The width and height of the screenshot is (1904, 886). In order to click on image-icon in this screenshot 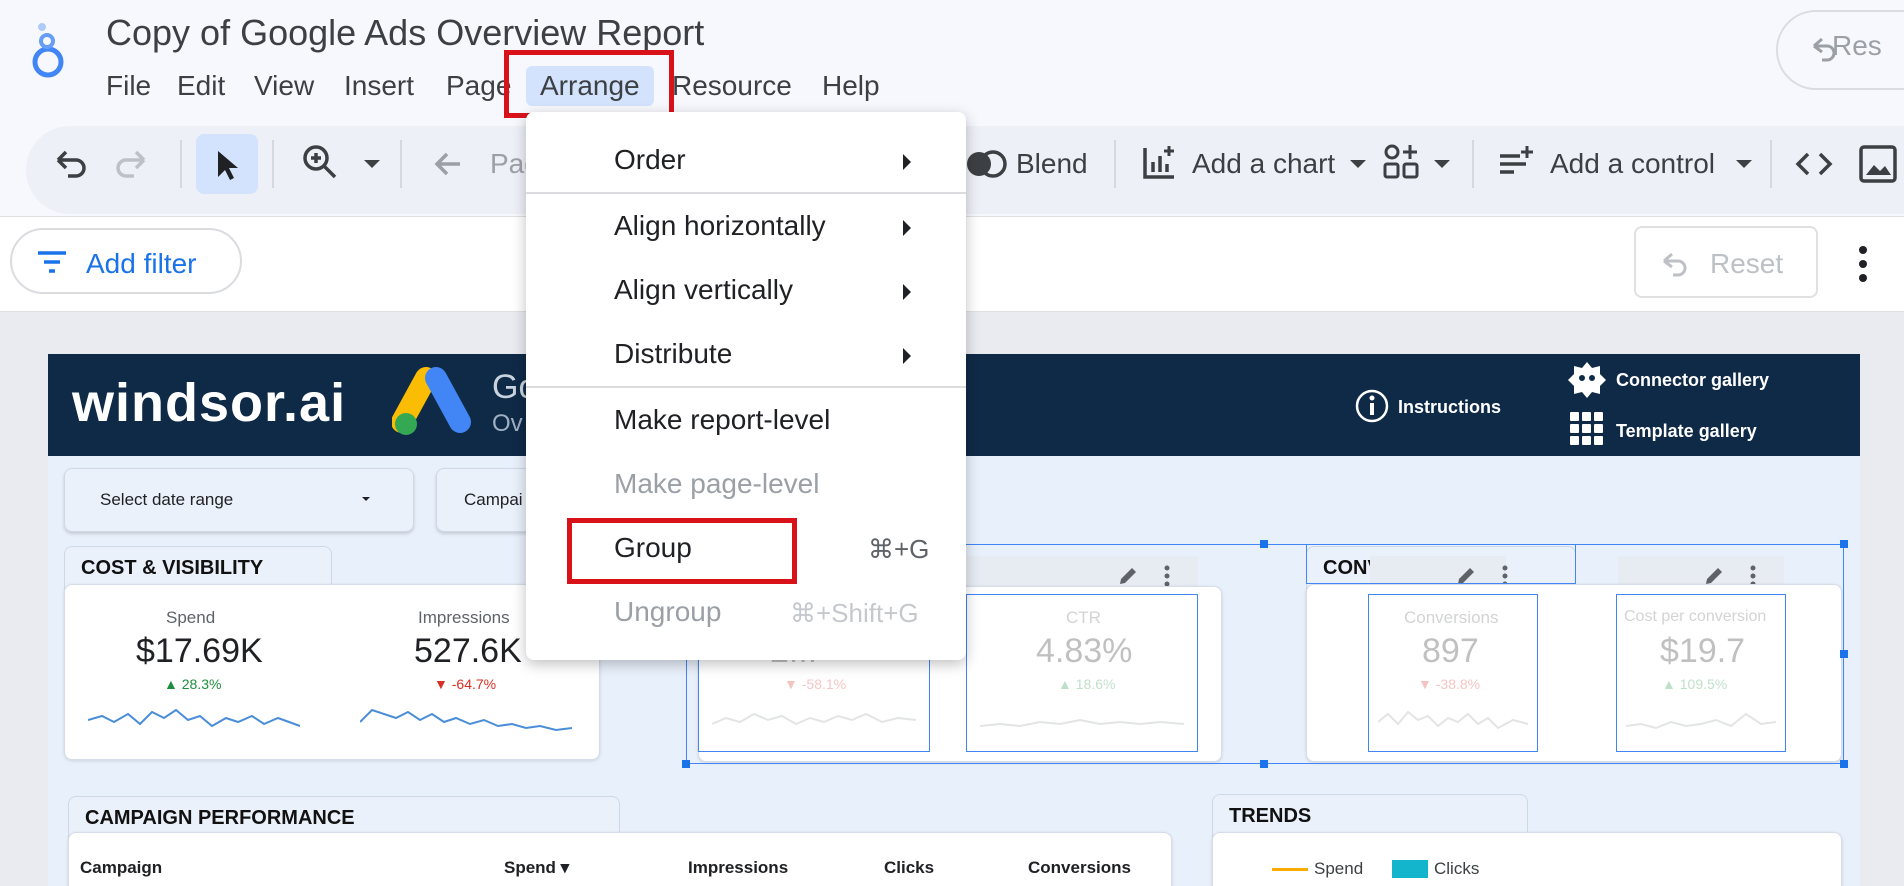, I will do `click(1878, 164)`.